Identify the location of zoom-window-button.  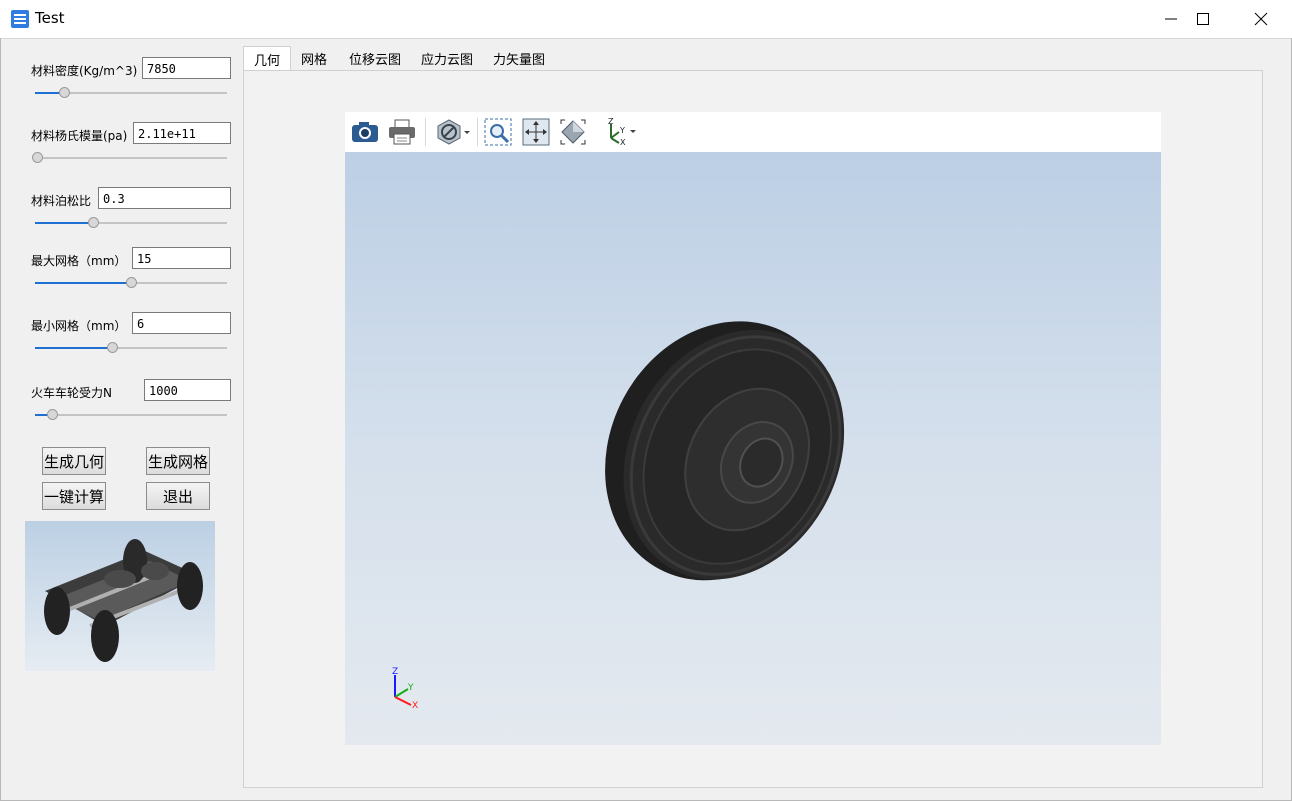
(498, 132).